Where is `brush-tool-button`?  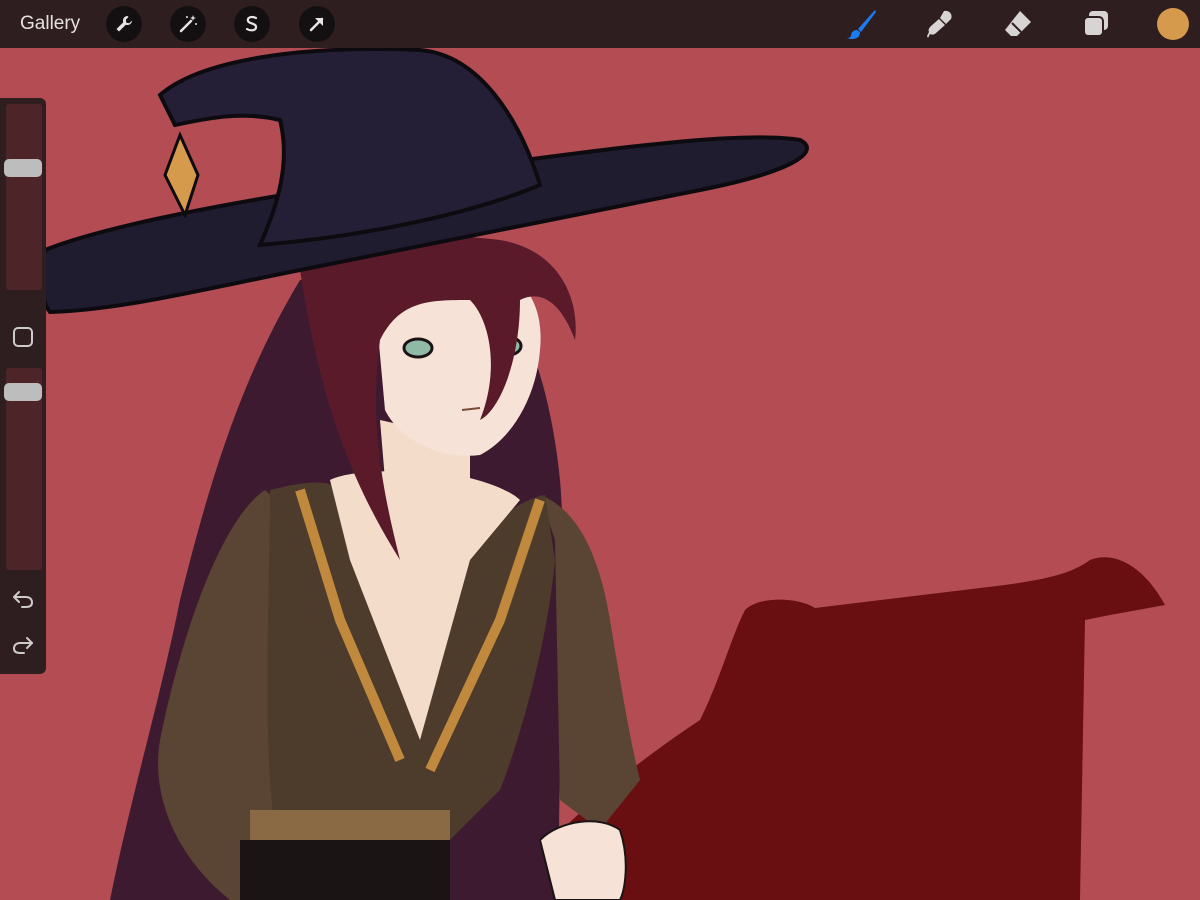 brush-tool-button is located at coordinates (862, 24).